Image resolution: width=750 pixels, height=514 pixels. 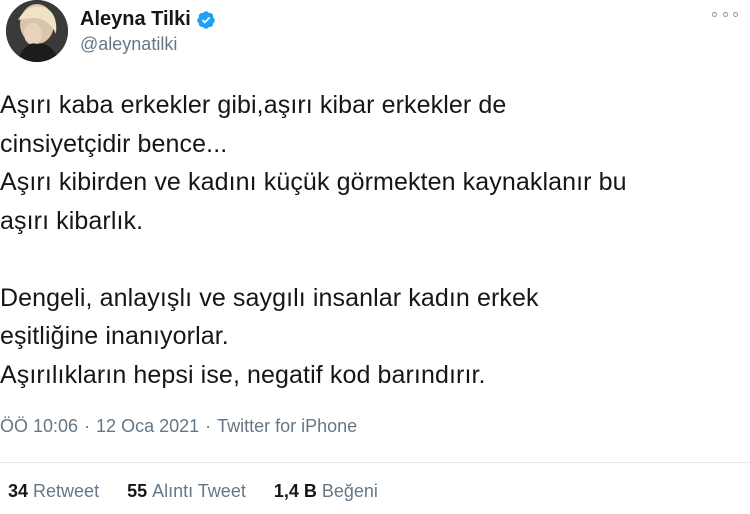 What do you see at coordinates (375, 462) in the screenshot?
I see `divider` at bounding box center [375, 462].